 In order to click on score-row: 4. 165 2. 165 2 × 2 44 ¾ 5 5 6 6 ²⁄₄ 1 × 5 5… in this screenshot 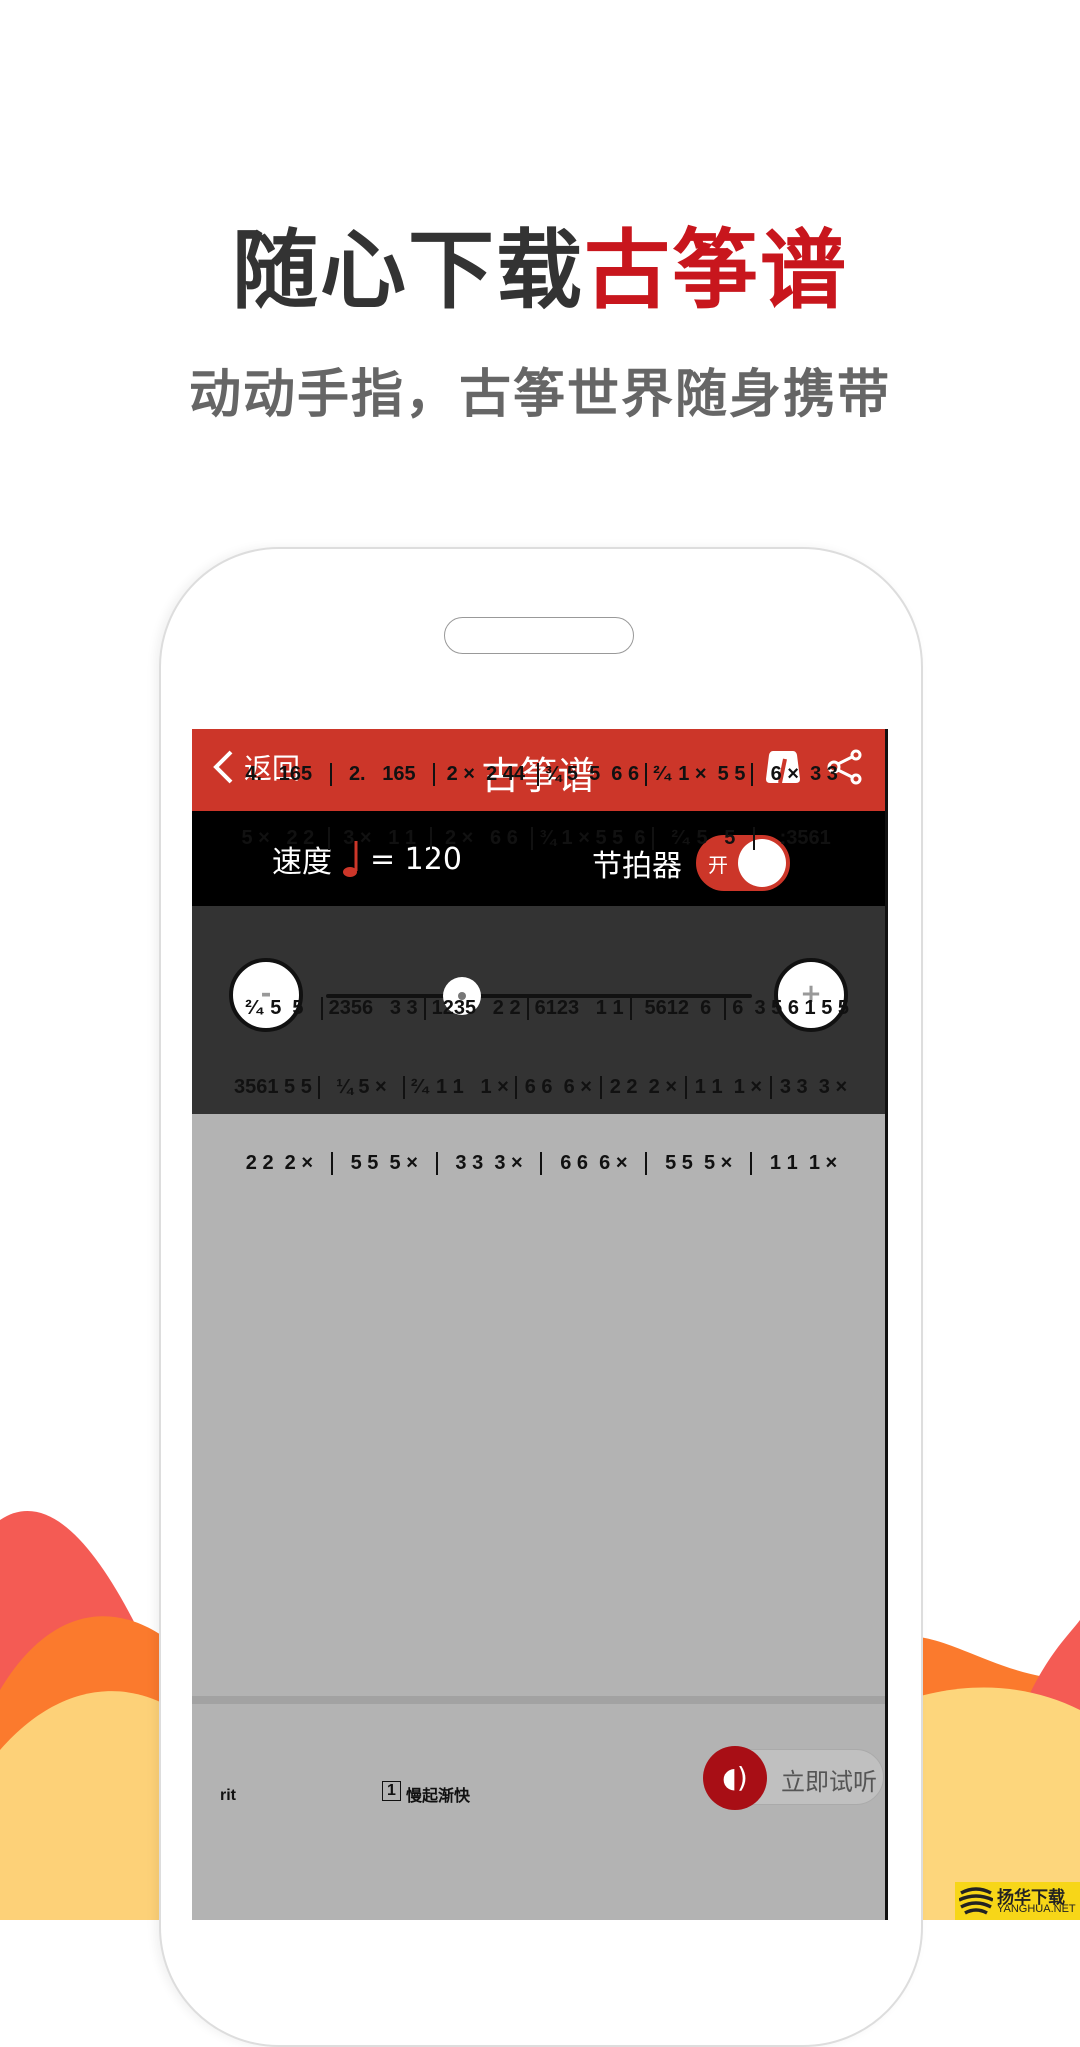, I will do `click(541, 774)`.